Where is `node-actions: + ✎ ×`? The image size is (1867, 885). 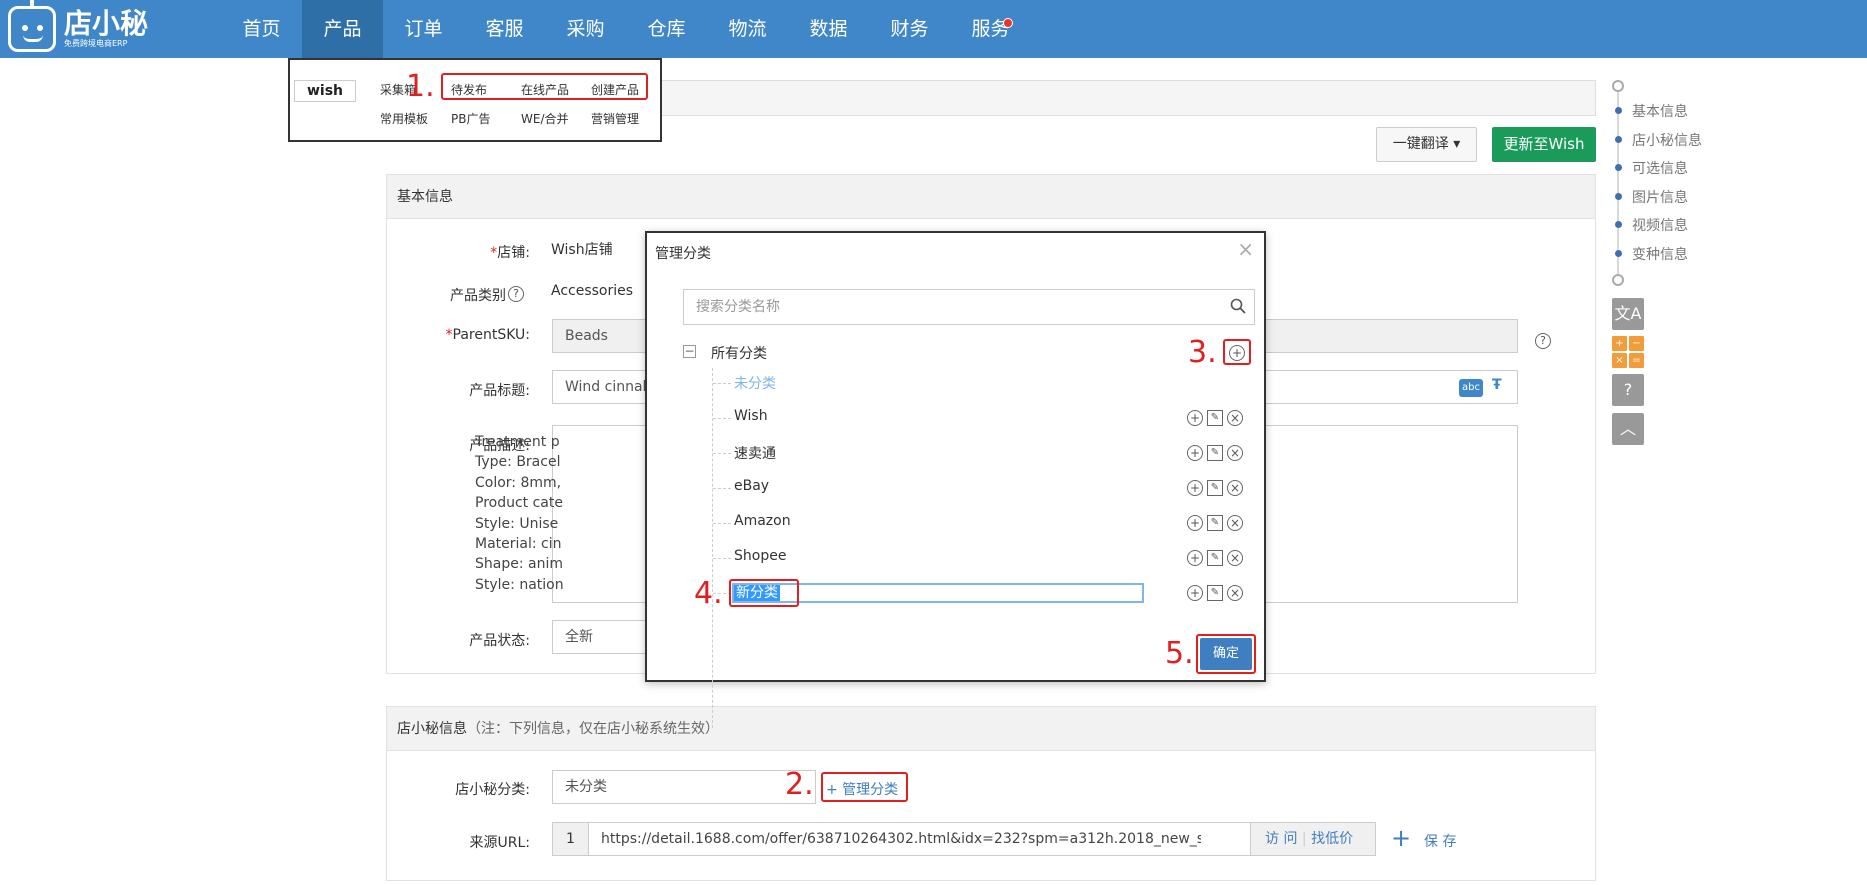
node-actions: + ✎ × is located at coordinates (1215, 418).